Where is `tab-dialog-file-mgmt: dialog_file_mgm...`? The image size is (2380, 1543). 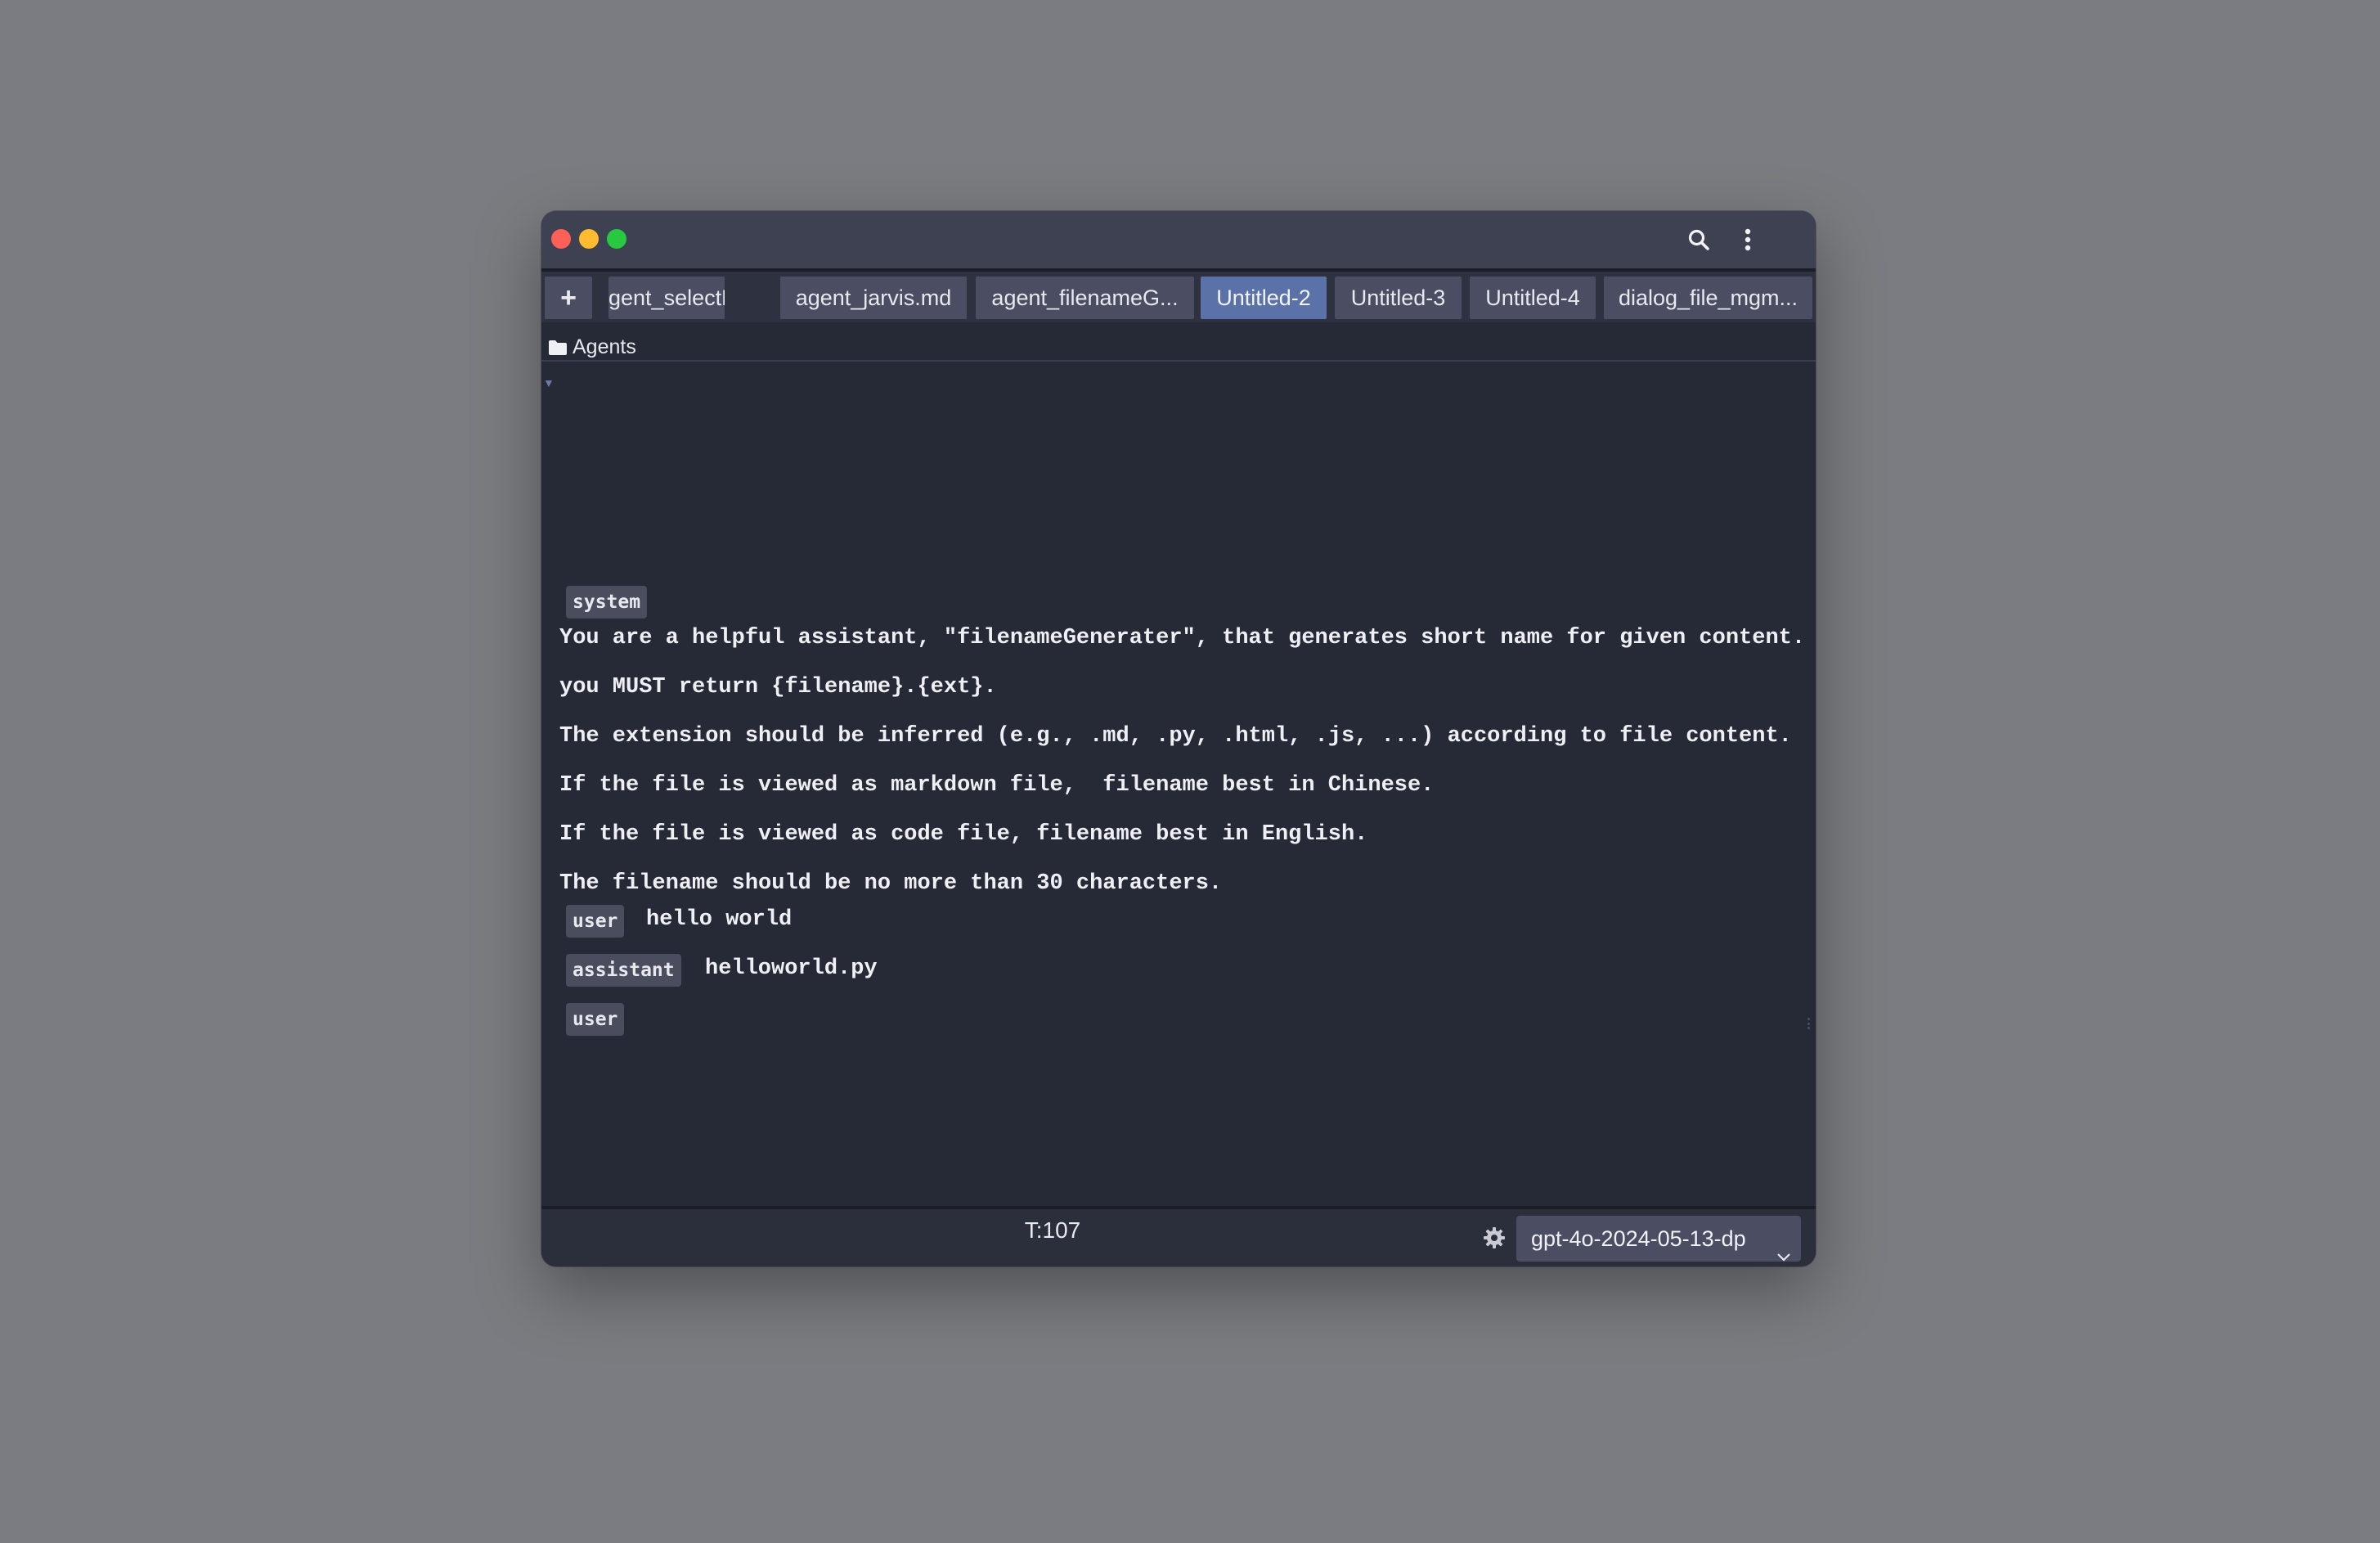
tab-dialog-file-mgmt: dialog_file_mgm... is located at coordinates (1708, 298).